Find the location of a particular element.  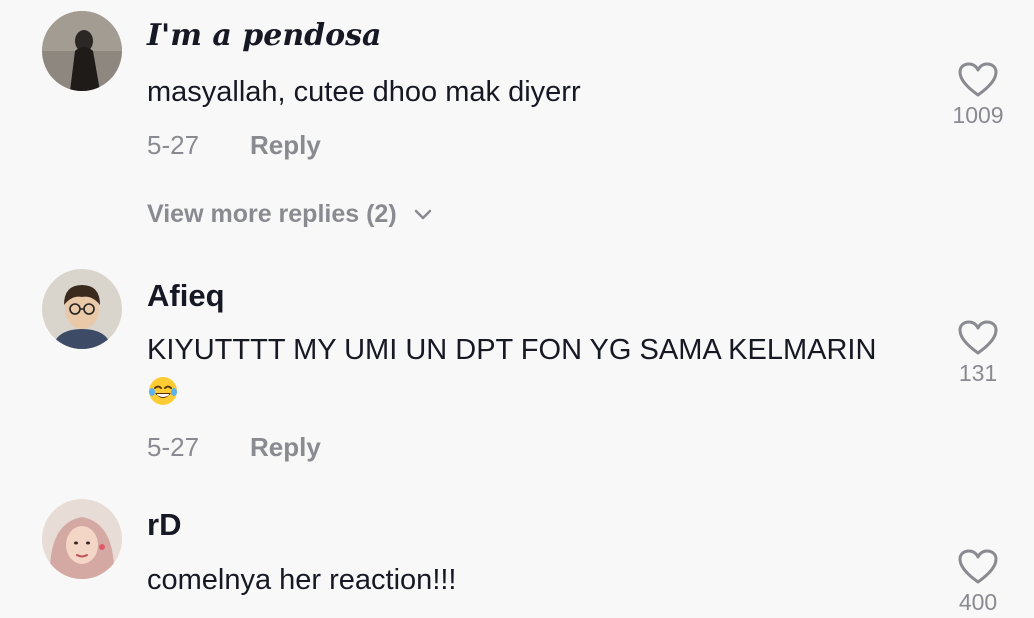

face-with-tears-of-joy-icon is located at coordinates (163, 391).